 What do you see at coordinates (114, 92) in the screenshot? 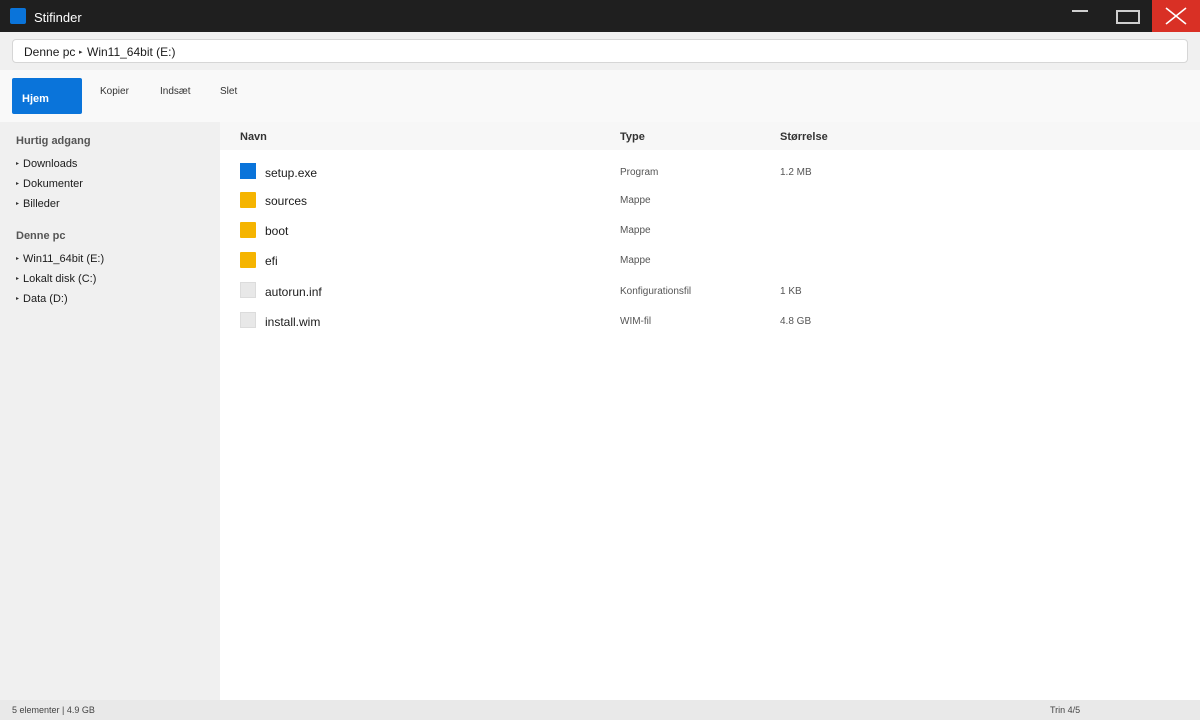
I see `copy-button: Kopier` at bounding box center [114, 92].